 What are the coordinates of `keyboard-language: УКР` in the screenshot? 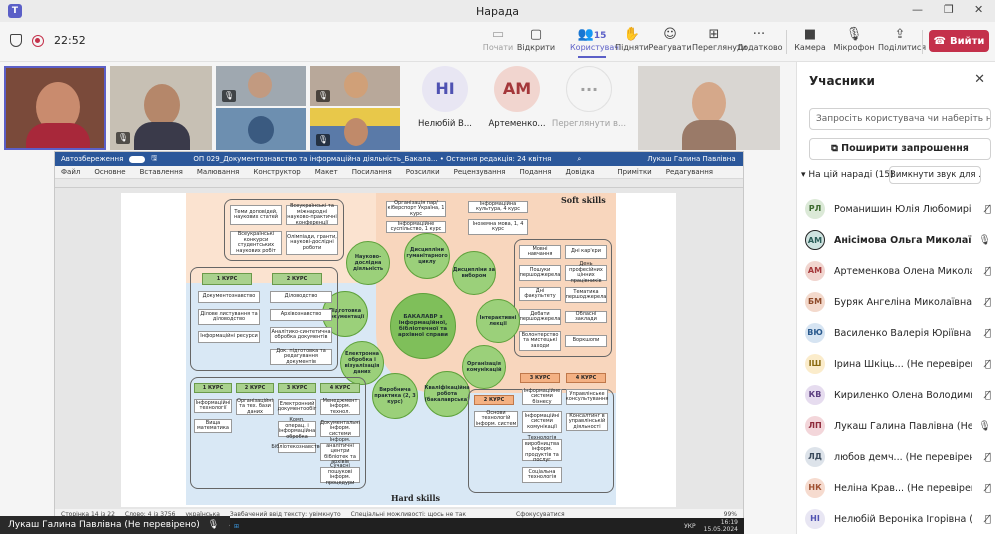 It's located at (690, 526).